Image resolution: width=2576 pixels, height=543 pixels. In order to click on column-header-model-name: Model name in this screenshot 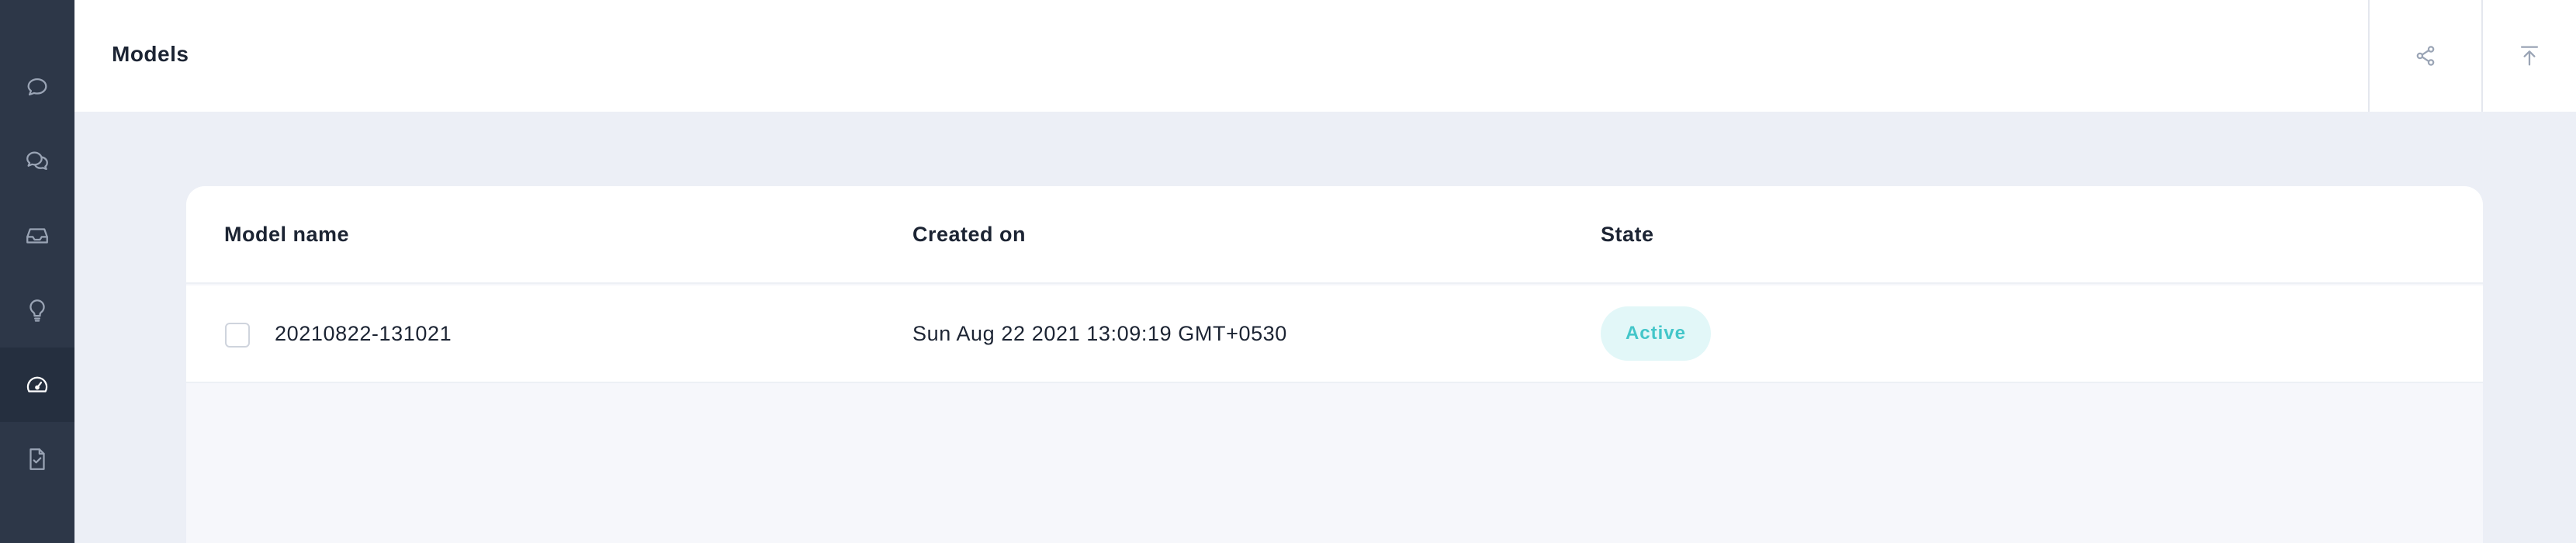, I will do `click(286, 235)`.